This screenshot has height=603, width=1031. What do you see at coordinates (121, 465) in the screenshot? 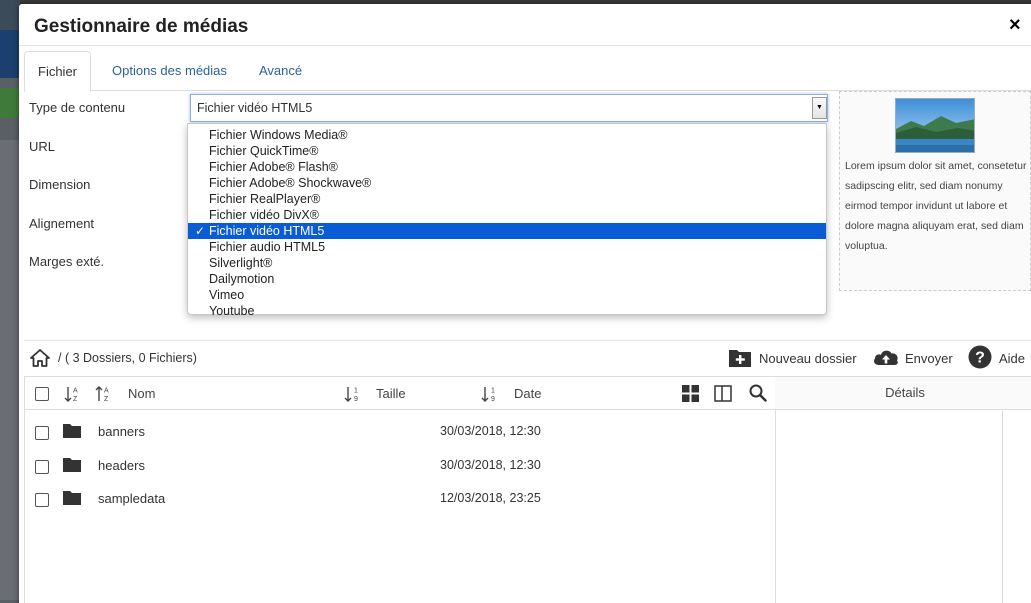
I see `file-name: headers` at bounding box center [121, 465].